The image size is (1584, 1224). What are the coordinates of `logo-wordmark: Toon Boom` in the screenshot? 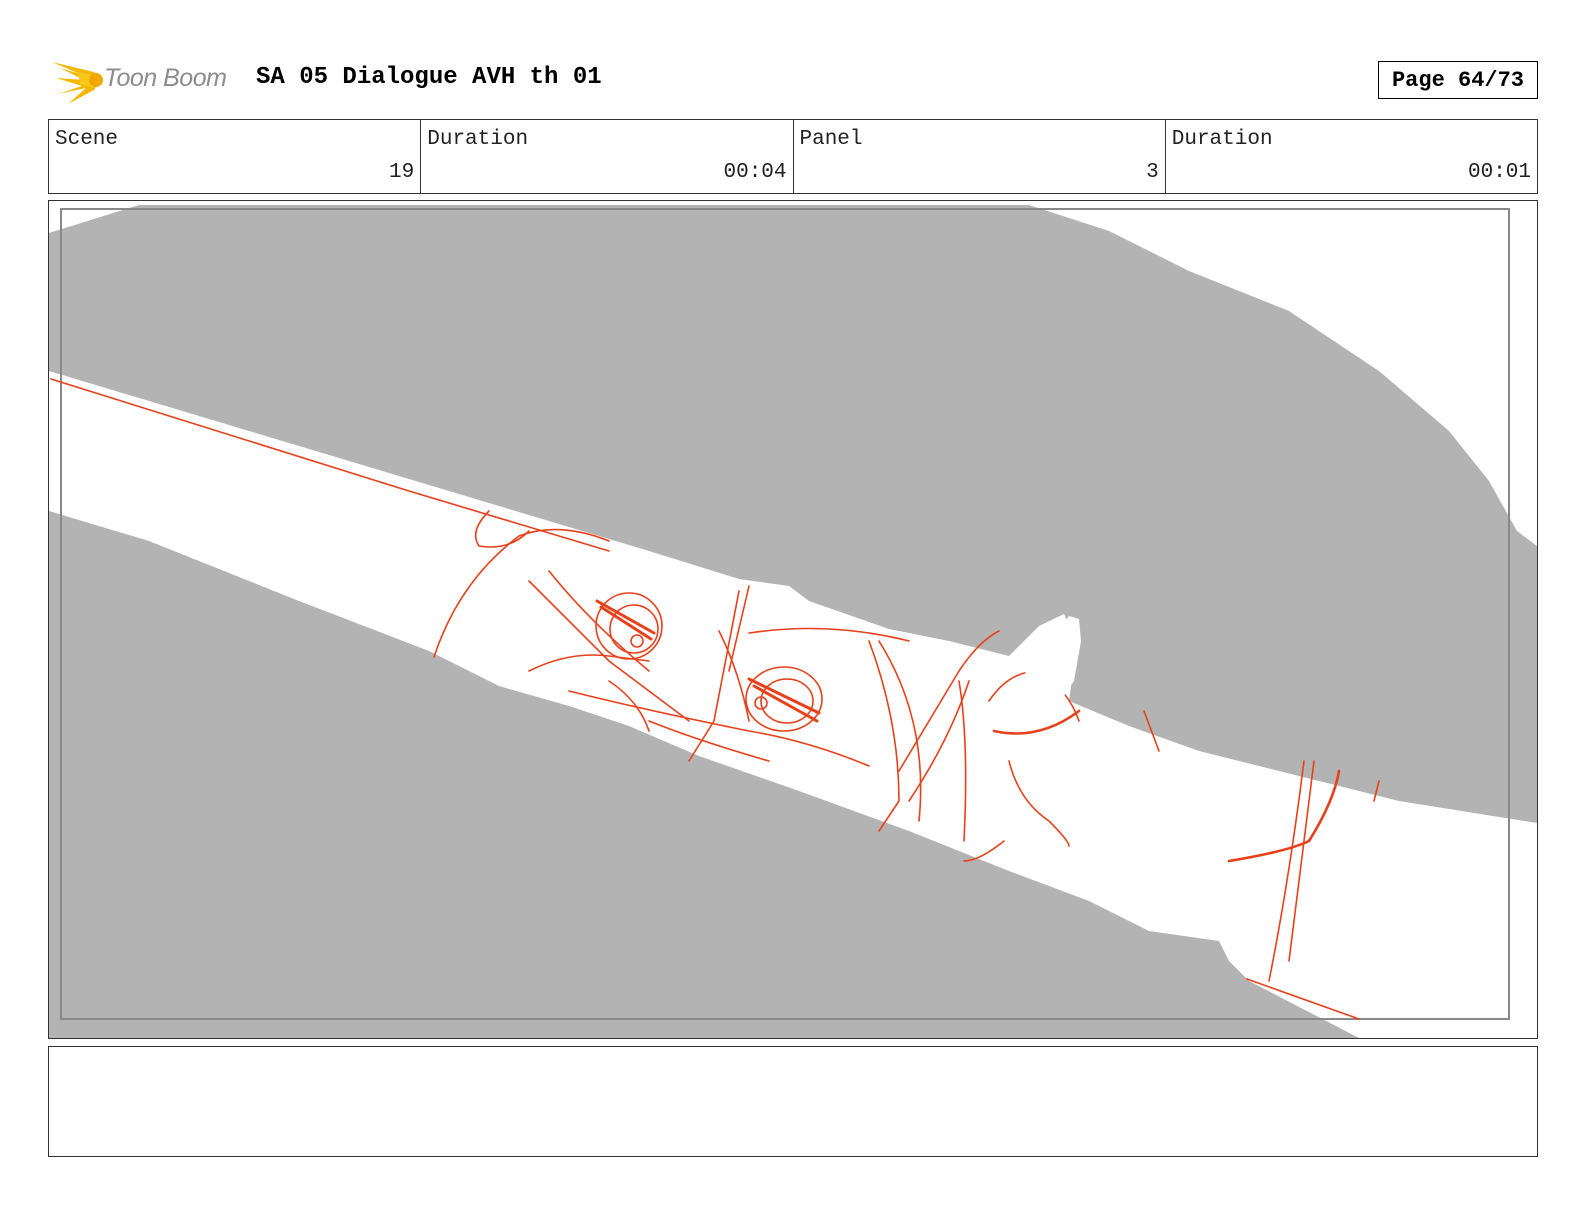 It's located at (165, 78).